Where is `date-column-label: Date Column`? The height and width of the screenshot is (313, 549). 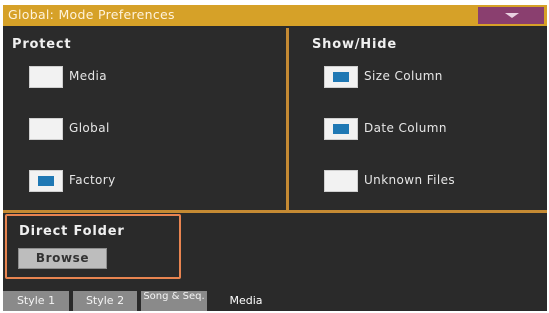
date-column-label: Date Column is located at coordinates (405, 128).